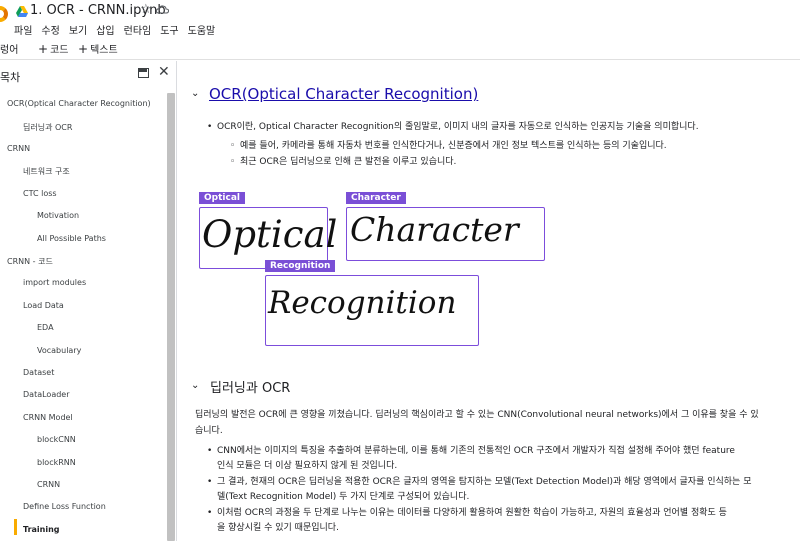 This screenshot has height=541, width=800. I want to click on toc-item: 네트워크 구조, so click(46, 171).